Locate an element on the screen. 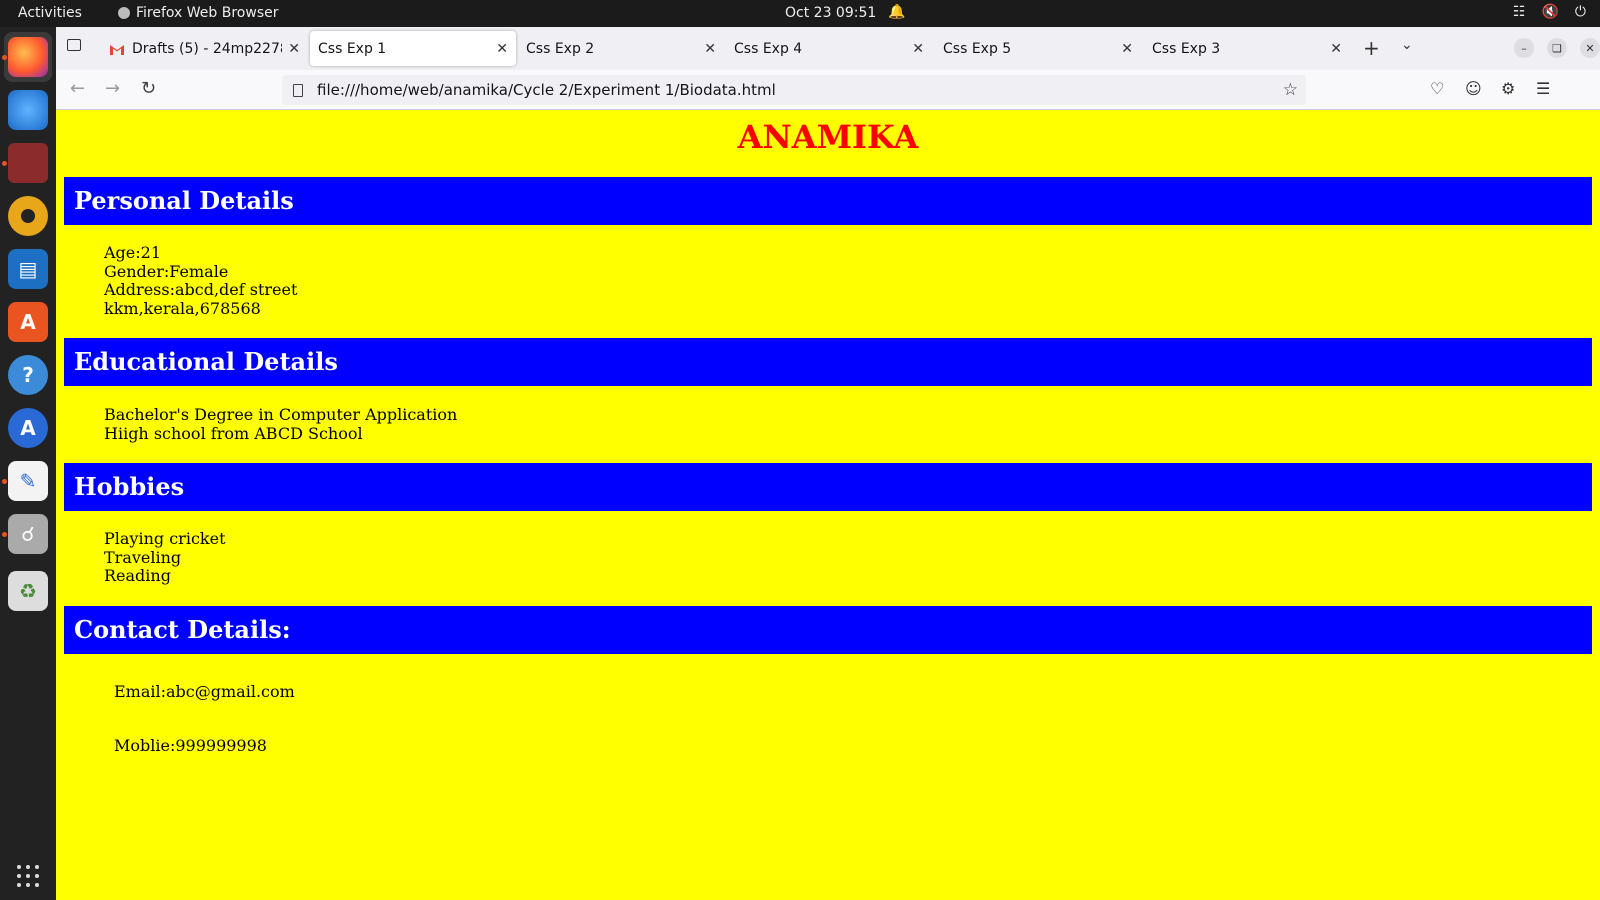  tab-label: Drafts (5) - 24mp2278@ is located at coordinates (207, 48).